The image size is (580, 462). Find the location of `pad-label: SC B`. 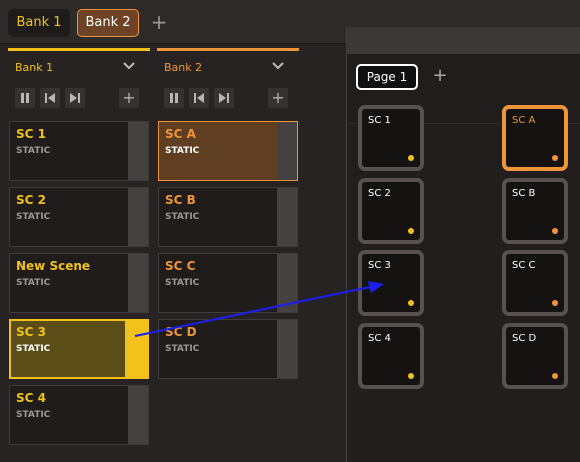

pad-label: SC B is located at coordinates (524, 193).